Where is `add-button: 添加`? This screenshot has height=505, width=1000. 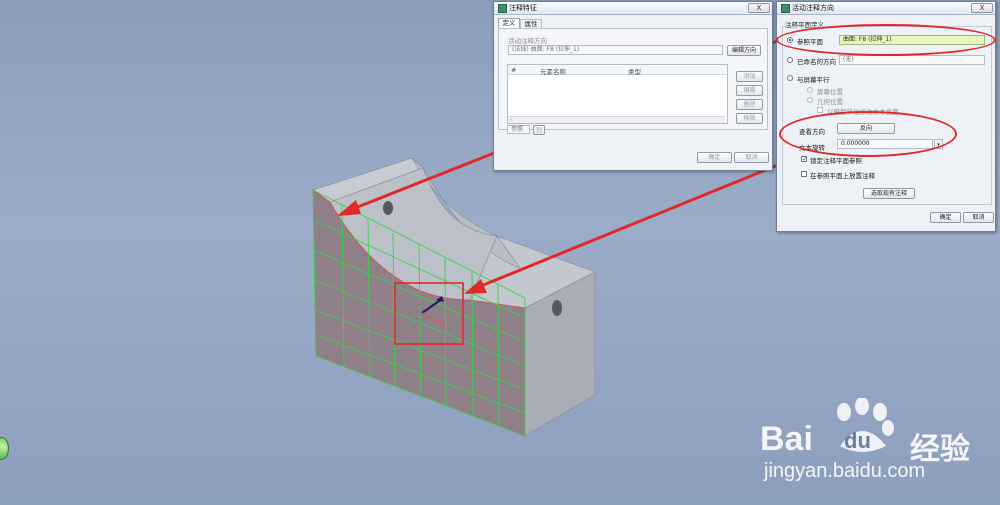
add-button: 添加 is located at coordinates (749, 76).